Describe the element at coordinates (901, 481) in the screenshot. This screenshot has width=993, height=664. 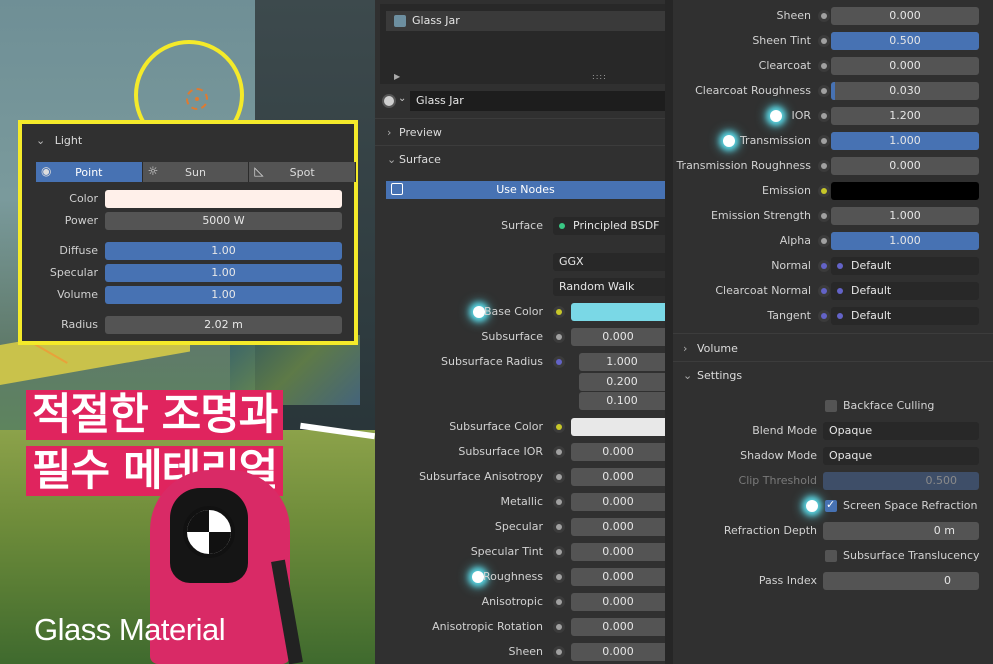
I see `clip-threshold-slider: 0.500` at that location.